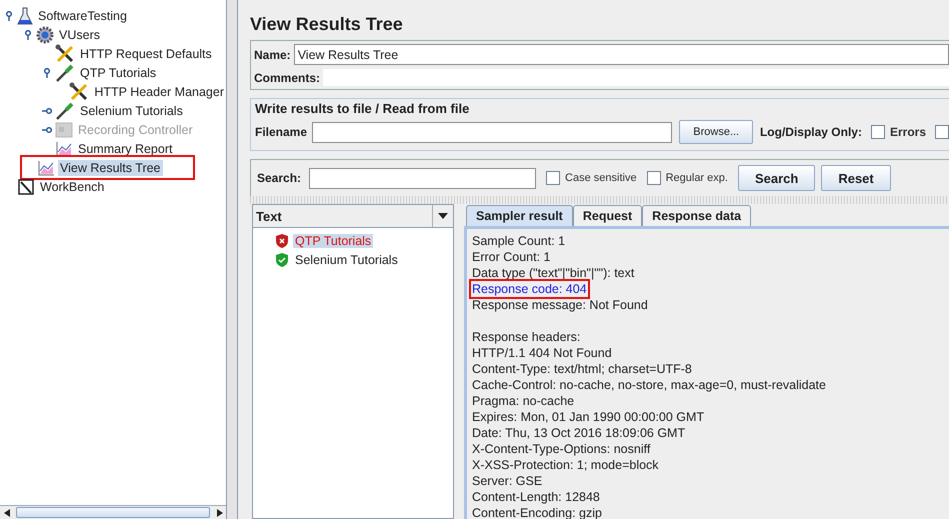 The width and height of the screenshot is (949, 519). Describe the element at coordinates (697, 215) in the screenshot. I see `tab: Response data` at that location.